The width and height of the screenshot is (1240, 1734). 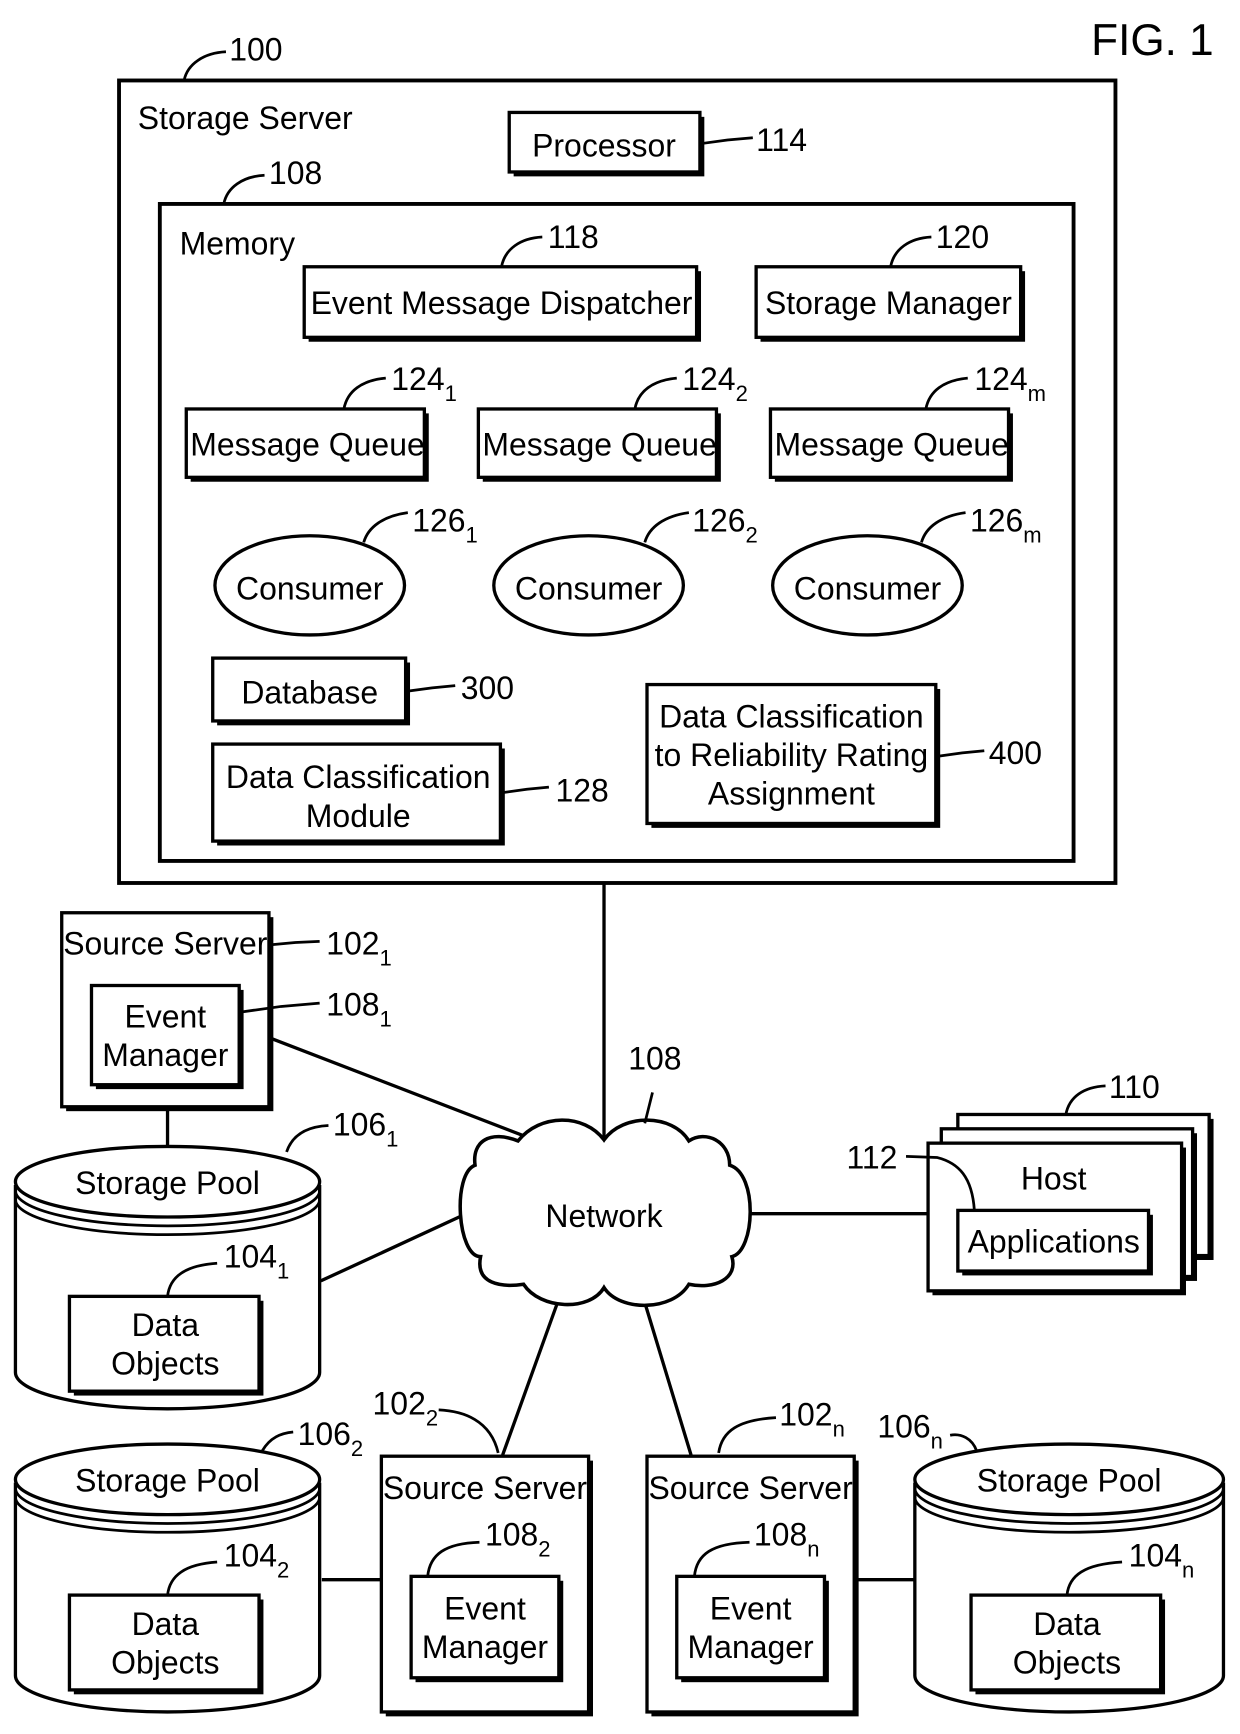 I want to click on line-pool1-network, so click(x=392, y=1248).